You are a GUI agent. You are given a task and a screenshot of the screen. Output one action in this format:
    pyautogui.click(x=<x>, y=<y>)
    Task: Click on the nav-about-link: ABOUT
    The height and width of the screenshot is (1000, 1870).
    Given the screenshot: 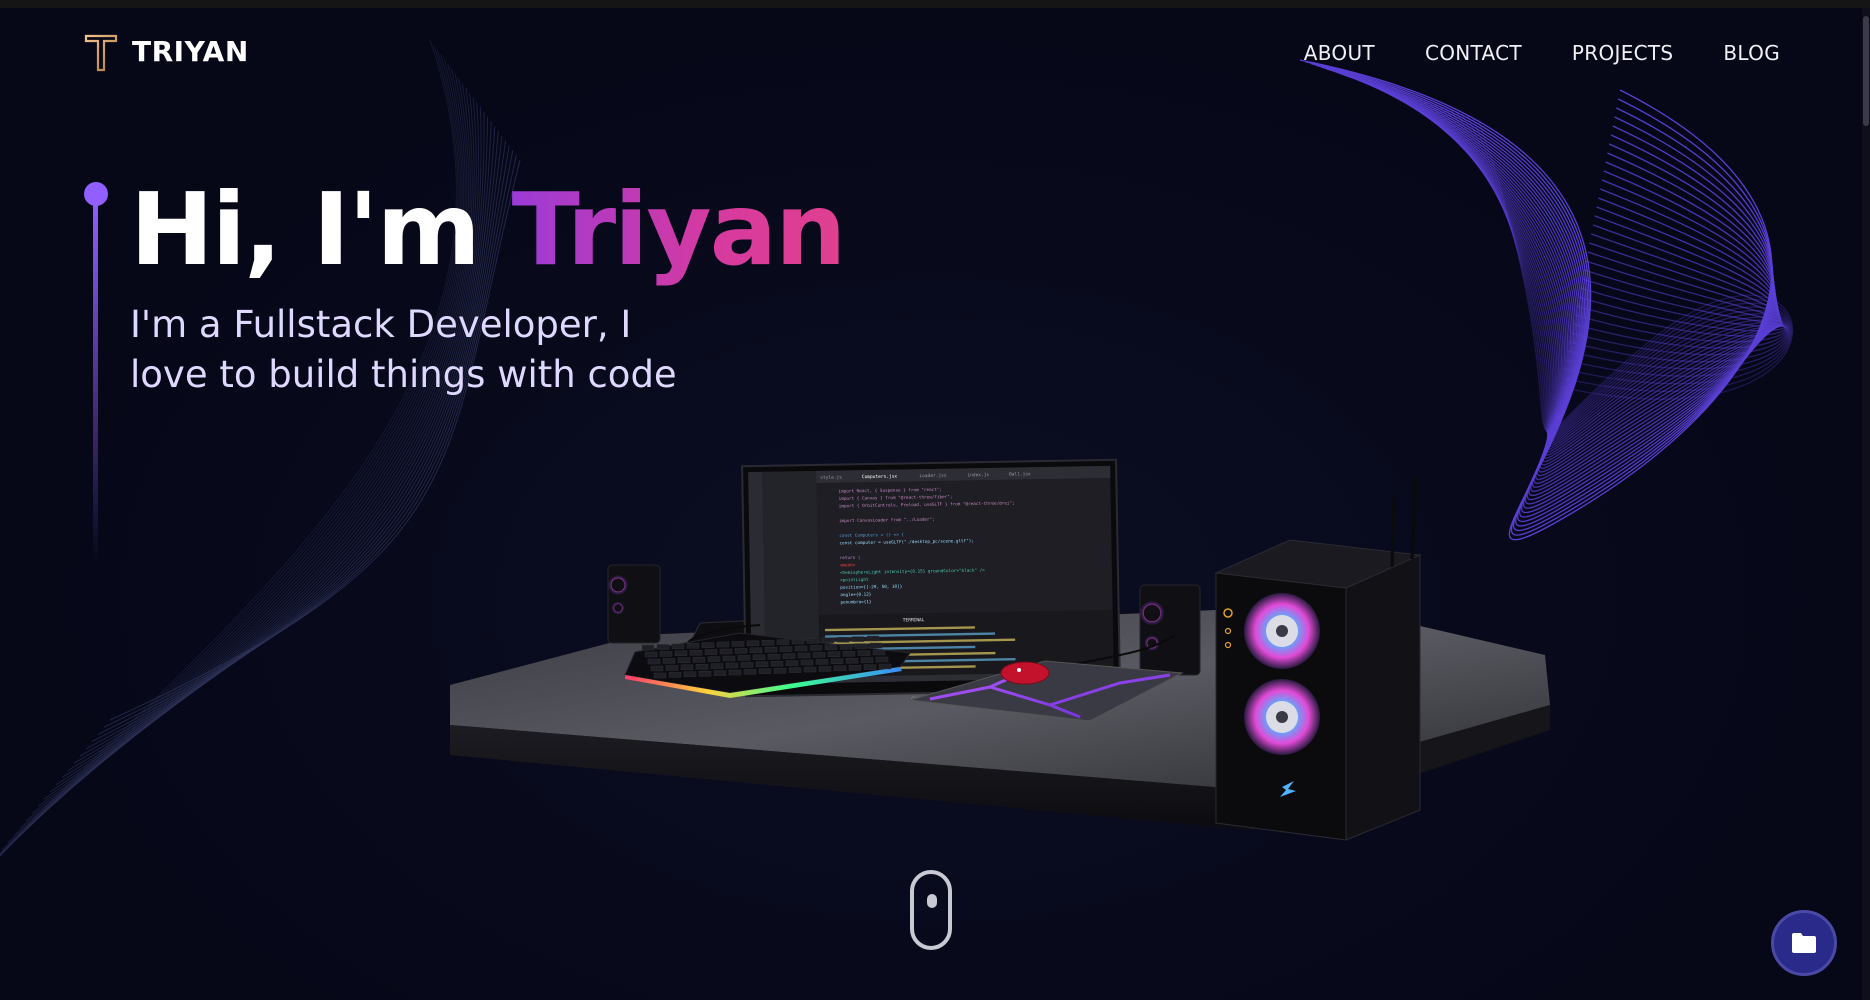 What is the action you would take?
    pyautogui.click(x=1339, y=53)
    